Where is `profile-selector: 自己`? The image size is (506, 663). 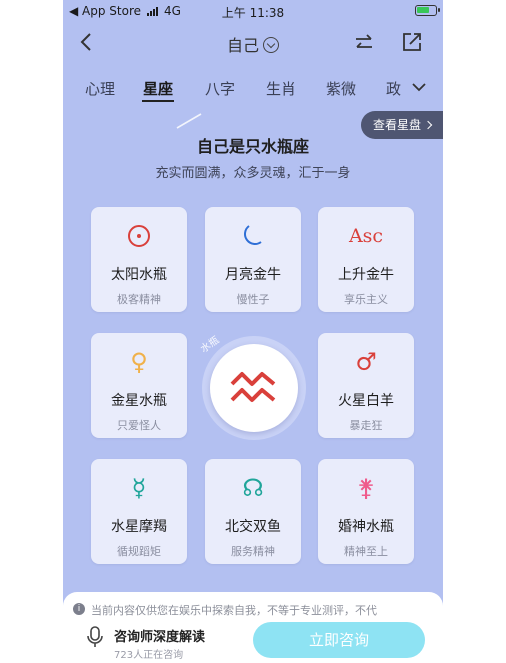
profile-selector: 自己 is located at coordinates (253, 44).